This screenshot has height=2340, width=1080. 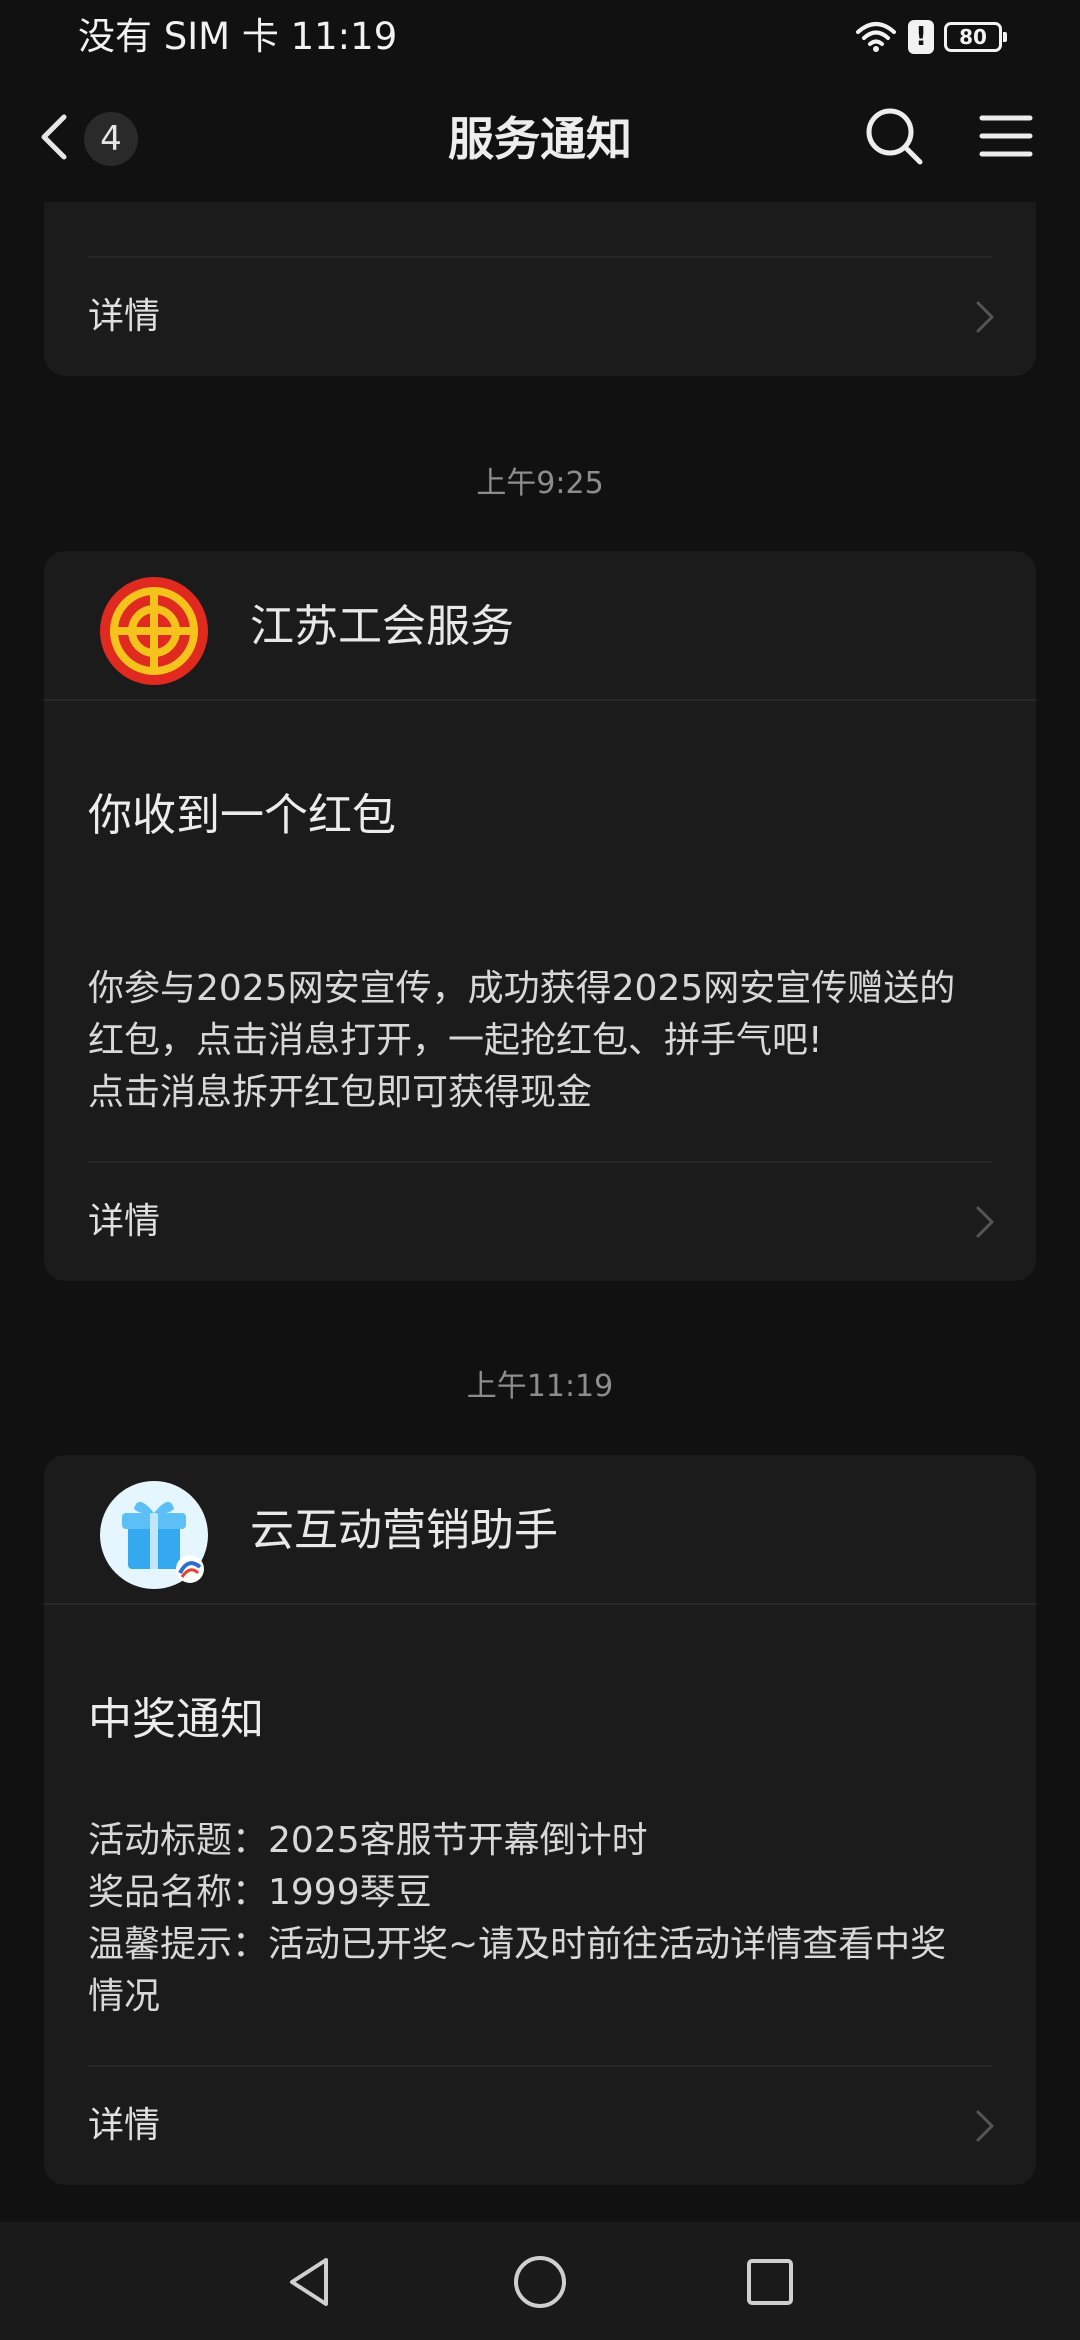 I want to click on body-line: 情况, so click(x=124, y=1996).